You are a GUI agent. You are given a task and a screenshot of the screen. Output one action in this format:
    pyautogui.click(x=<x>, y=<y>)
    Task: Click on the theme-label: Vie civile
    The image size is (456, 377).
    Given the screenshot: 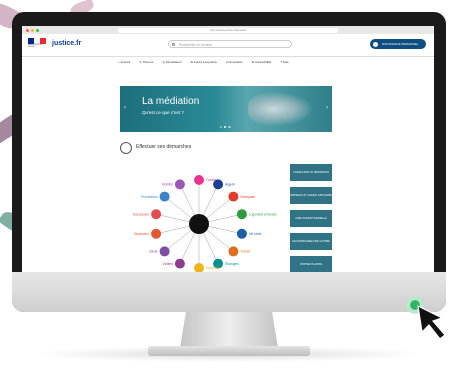 What is the action you would take?
    pyautogui.click(x=255, y=234)
    